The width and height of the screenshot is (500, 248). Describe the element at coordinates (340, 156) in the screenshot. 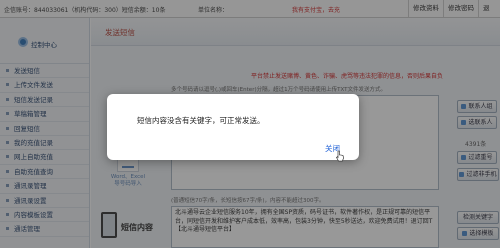

I see `hand-cursor-icon` at that location.